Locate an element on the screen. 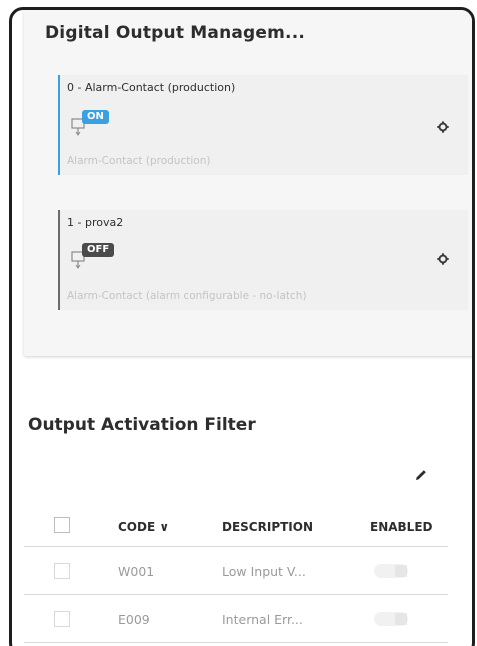 The height and width of the screenshot is (646, 477). row-code: E009 is located at coordinates (134, 619).